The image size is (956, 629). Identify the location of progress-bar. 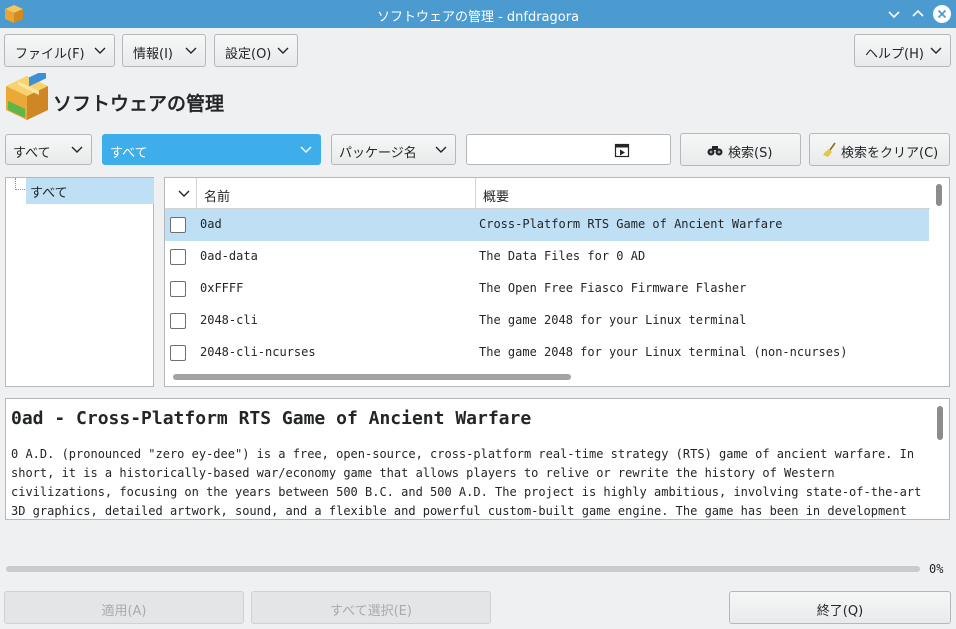
(463, 569).